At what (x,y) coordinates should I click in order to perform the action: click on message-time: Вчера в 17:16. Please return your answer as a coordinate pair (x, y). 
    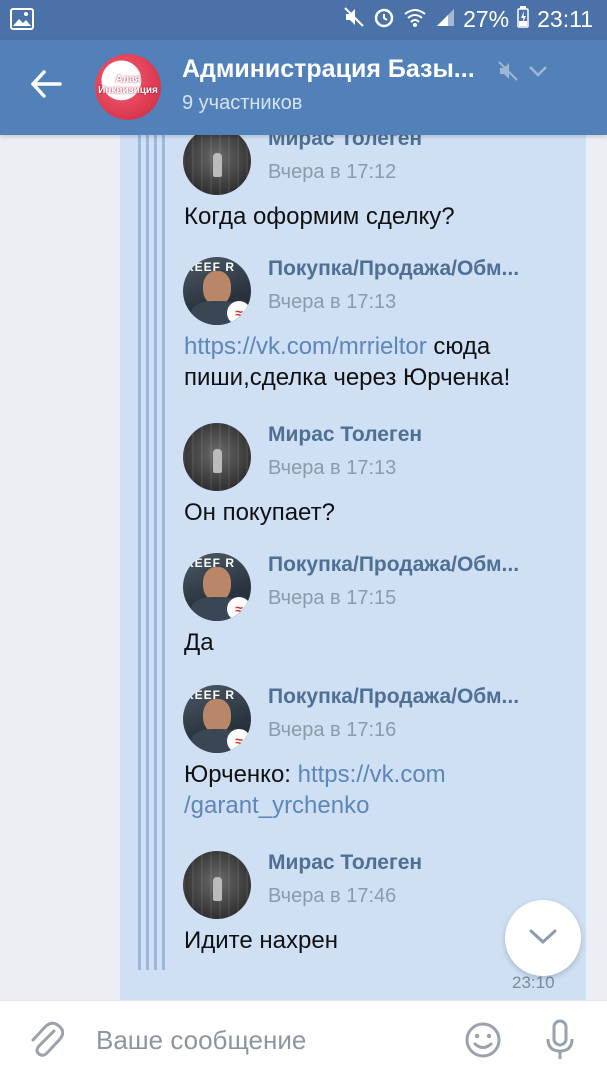
    Looking at the image, I should click on (332, 730).